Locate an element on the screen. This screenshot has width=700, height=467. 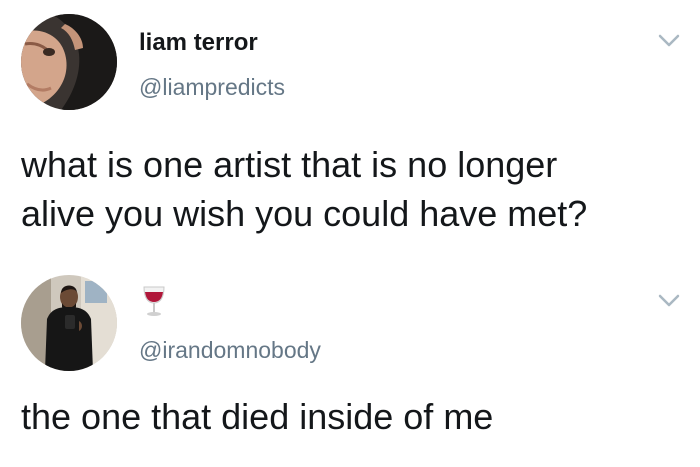
display-name: liam terror is located at coordinates (198, 43).